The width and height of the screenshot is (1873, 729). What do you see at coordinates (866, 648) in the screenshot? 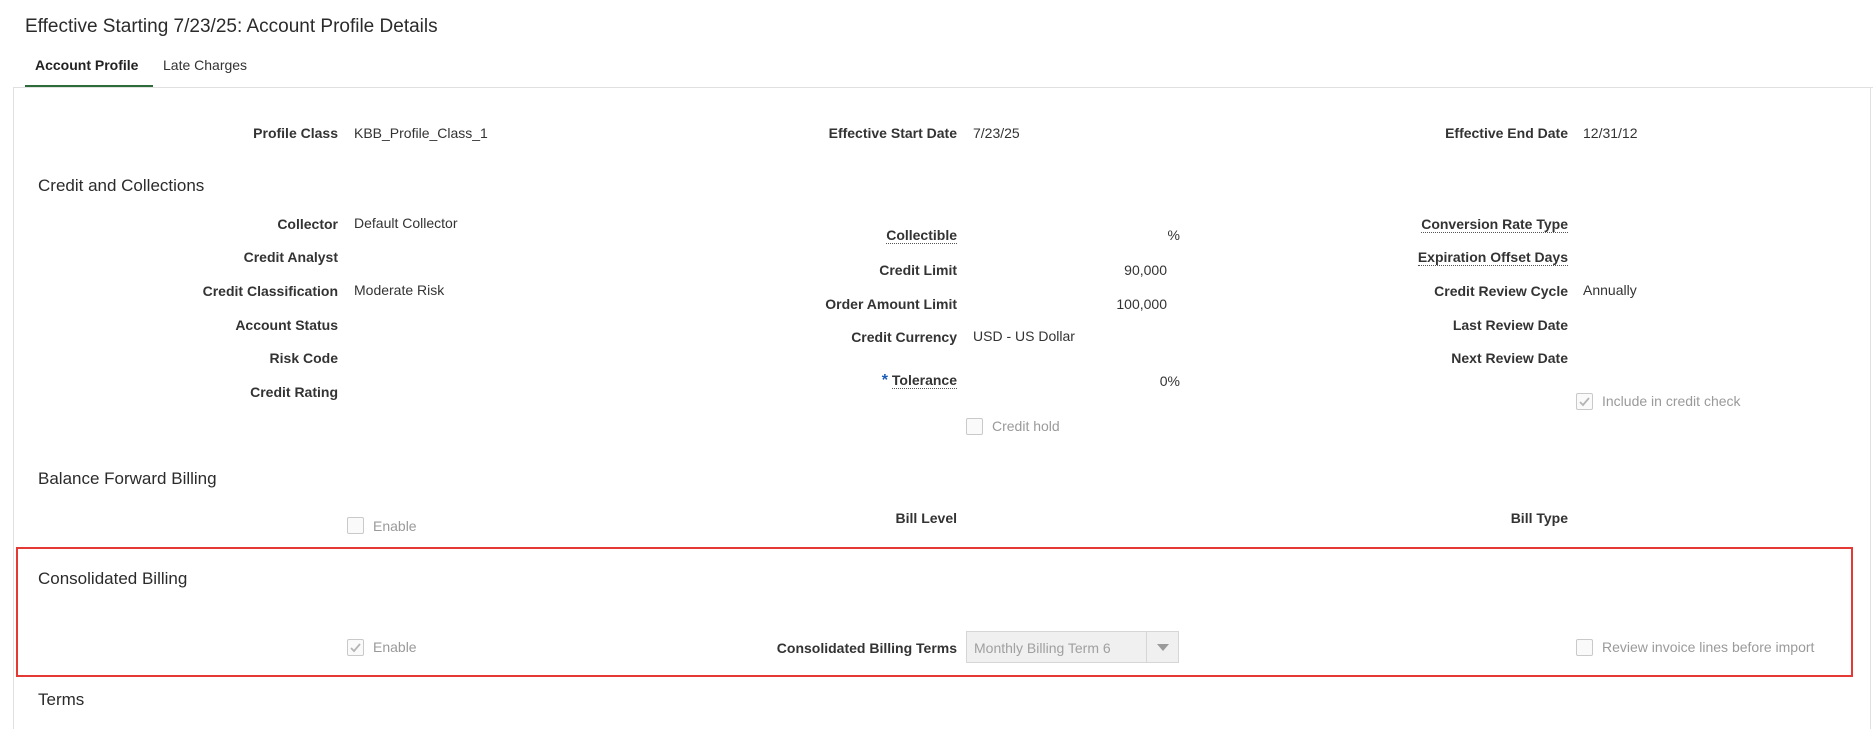
I see `consolidated-billing-terms-label: Consolidated Billing Terms` at bounding box center [866, 648].